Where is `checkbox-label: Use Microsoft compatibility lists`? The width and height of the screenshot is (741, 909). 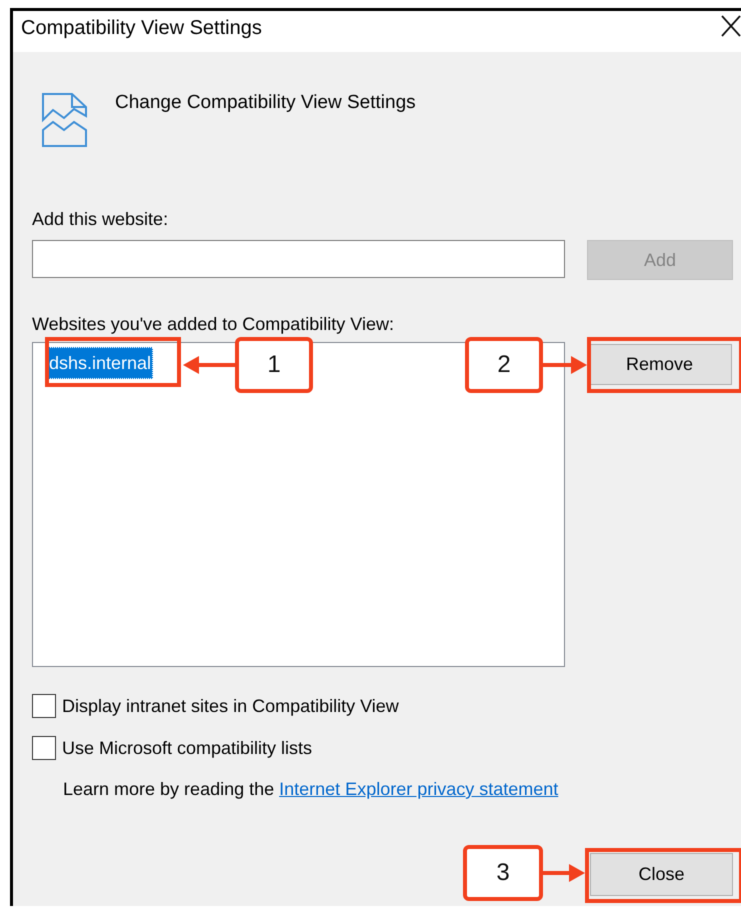 checkbox-label: Use Microsoft compatibility lists is located at coordinates (187, 748).